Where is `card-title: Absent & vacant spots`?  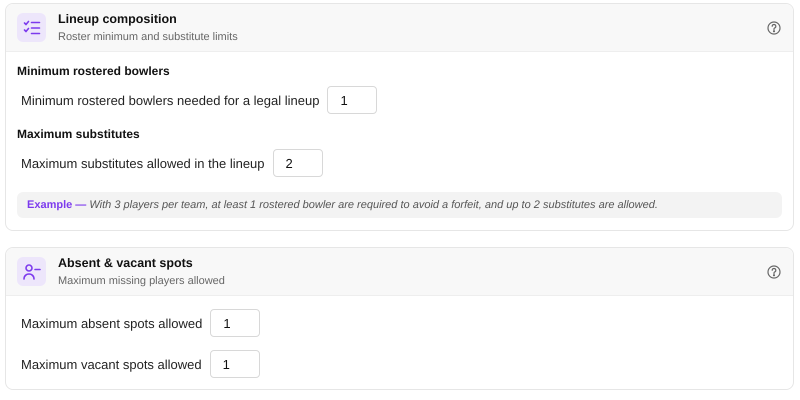
card-title: Absent & vacant spots is located at coordinates (126, 263).